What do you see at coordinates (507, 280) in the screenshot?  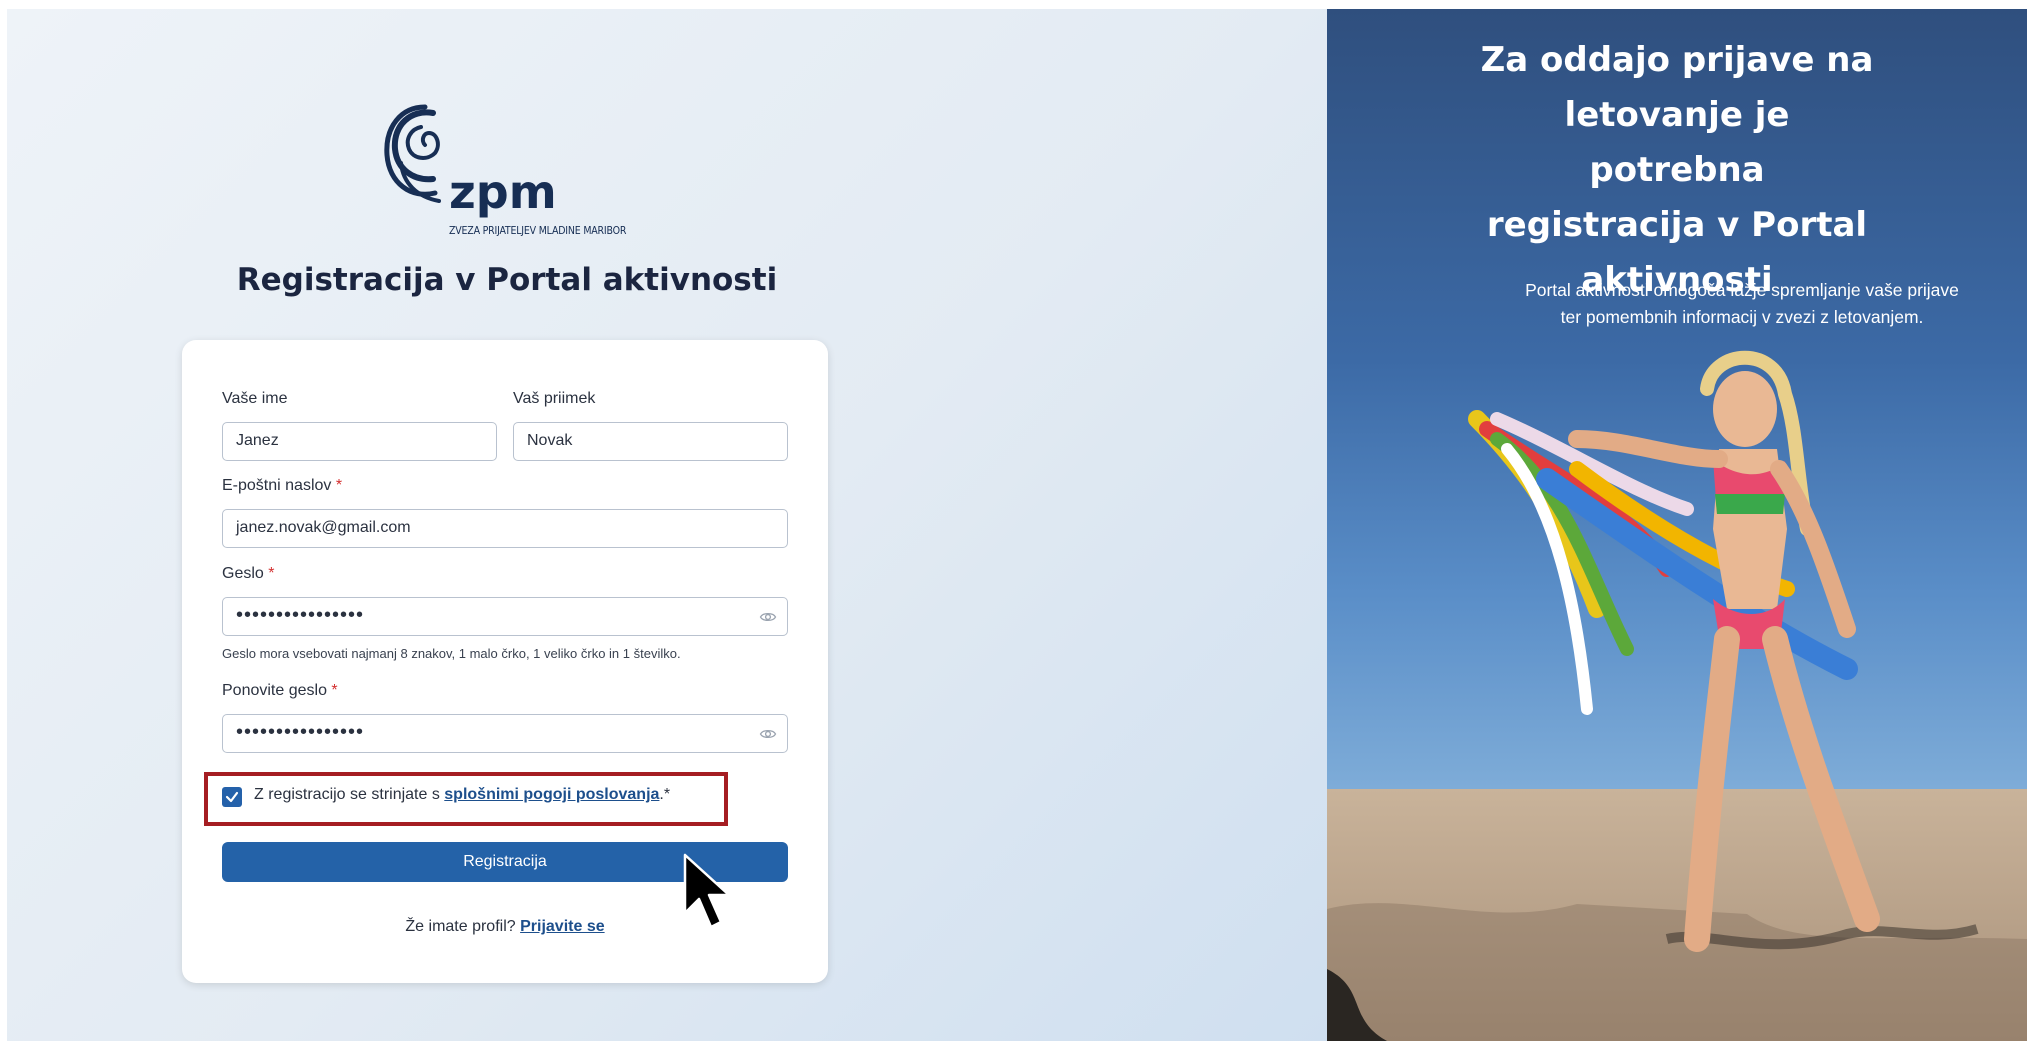 I see `page-title: Registracija v Portal aktivnosti` at bounding box center [507, 280].